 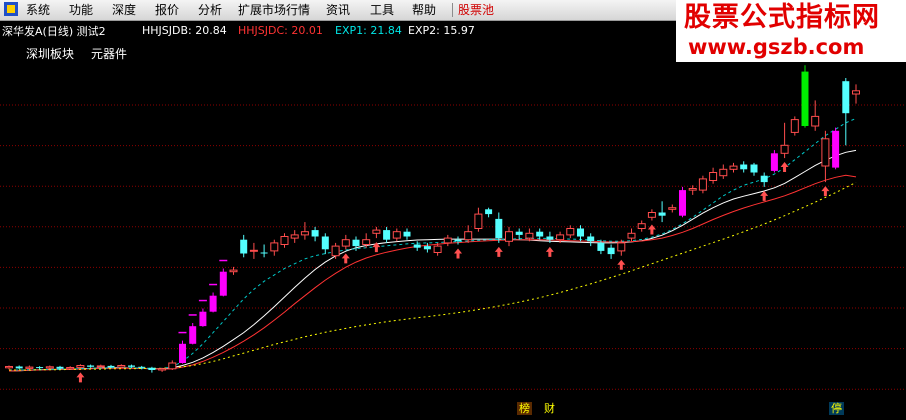 What do you see at coordinates (441, 30) in the screenshot?
I see `exp2-value: EXP2: 15.97` at bounding box center [441, 30].